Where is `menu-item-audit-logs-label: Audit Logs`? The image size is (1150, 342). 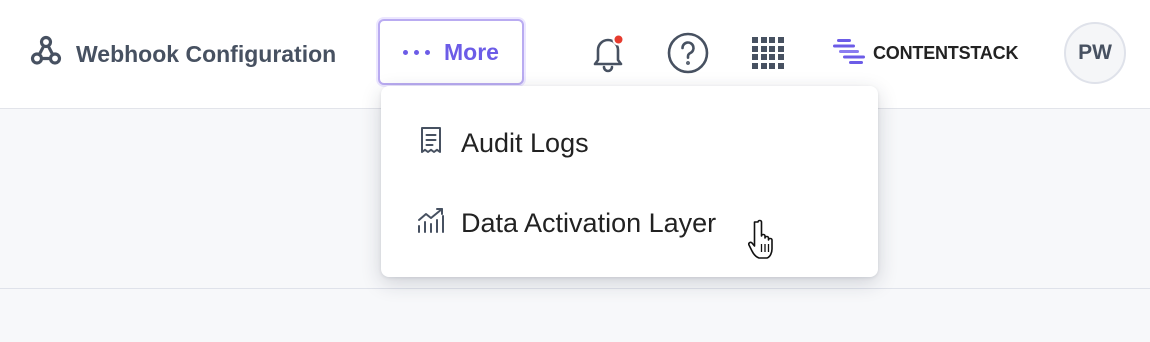
menu-item-audit-logs-label: Audit Logs is located at coordinates (525, 142).